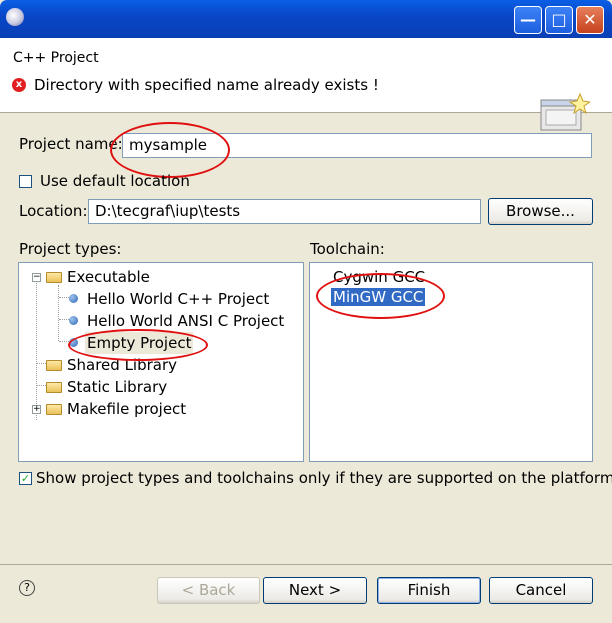 The height and width of the screenshot is (623, 612). I want to click on toolchain-label: Toolchain:, so click(347, 249).